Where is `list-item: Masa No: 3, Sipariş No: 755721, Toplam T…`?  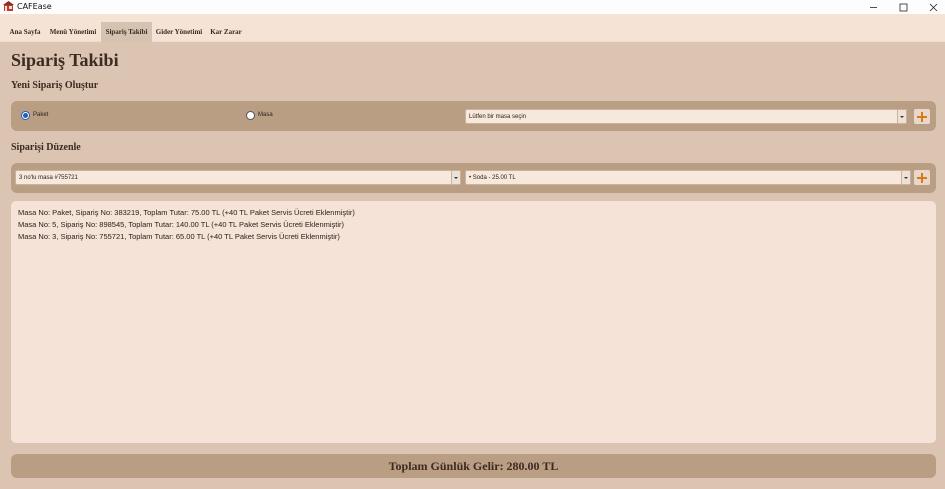 list-item: Masa No: 3, Sipariş No: 755721, Toplam T… is located at coordinates (473, 237).